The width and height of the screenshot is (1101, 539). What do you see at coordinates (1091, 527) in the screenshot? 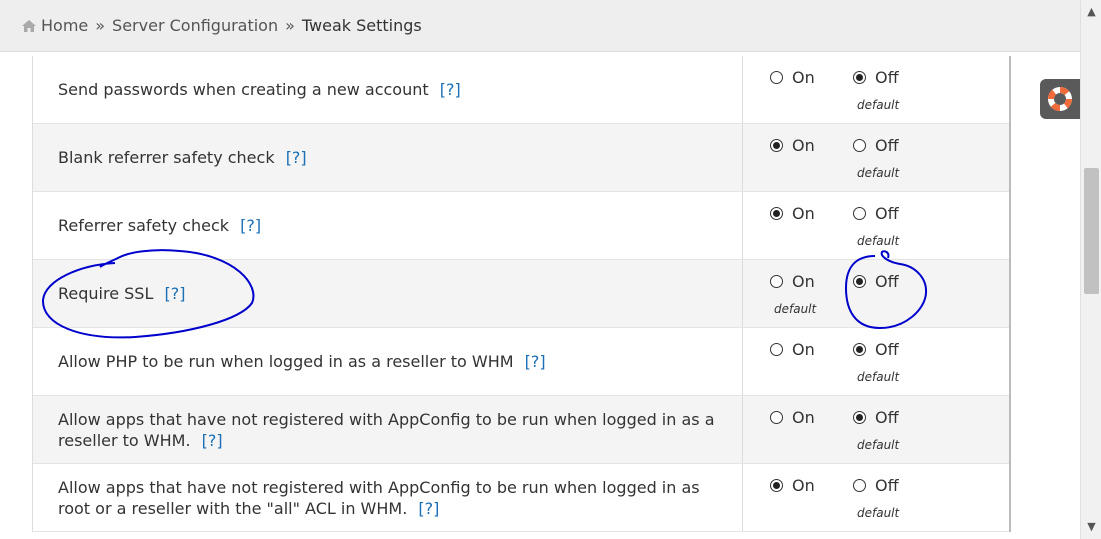
I see `scroll-down-arrow-icon: ▼` at bounding box center [1091, 527].